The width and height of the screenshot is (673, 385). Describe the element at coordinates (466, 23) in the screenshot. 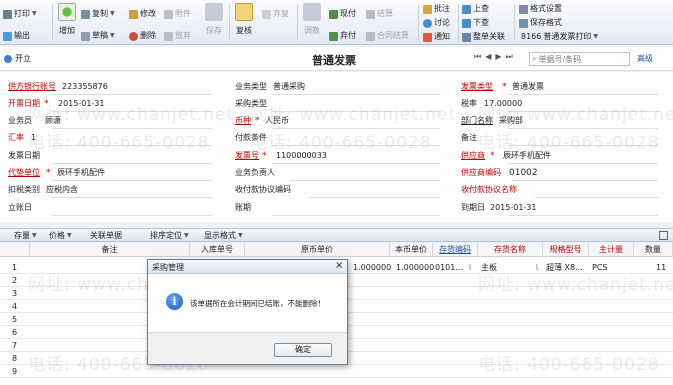

I see `arrow-down-icon` at that location.